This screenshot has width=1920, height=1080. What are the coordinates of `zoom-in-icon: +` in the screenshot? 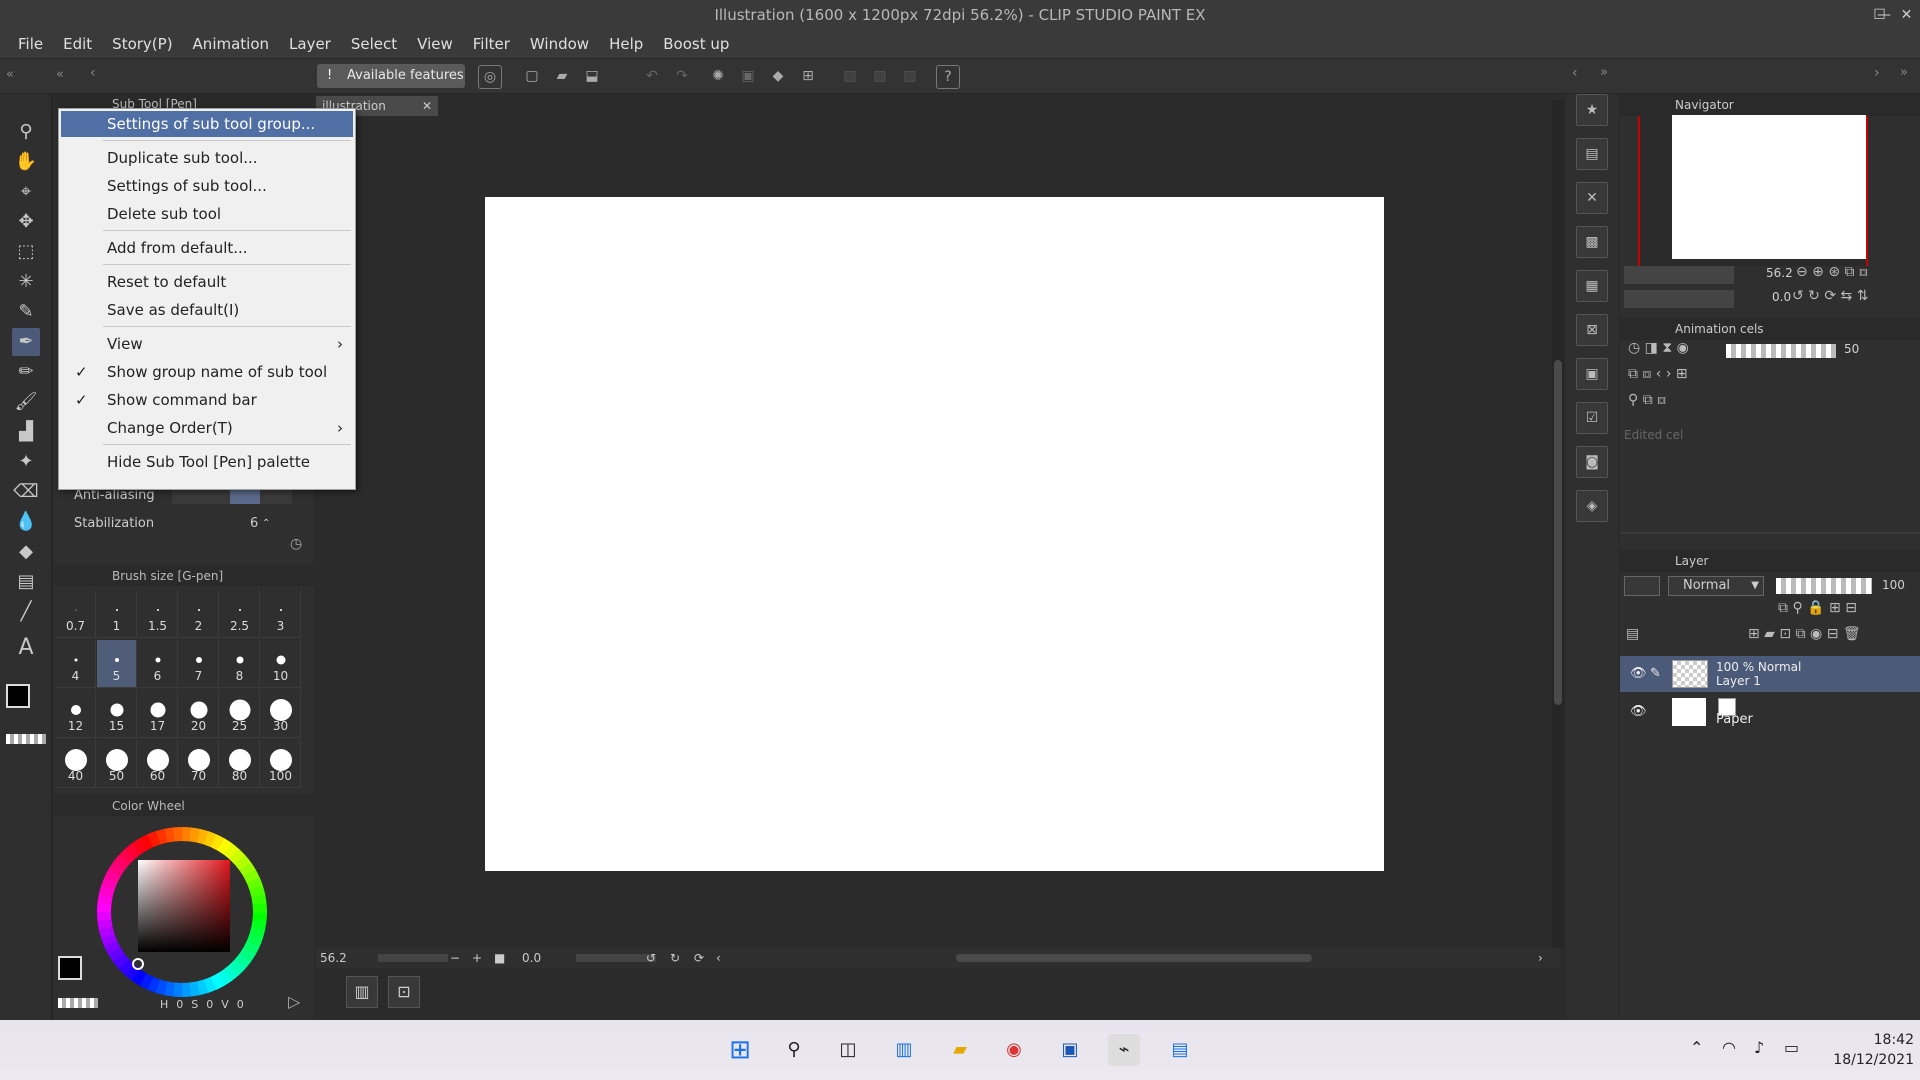 It's located at (477, 958).